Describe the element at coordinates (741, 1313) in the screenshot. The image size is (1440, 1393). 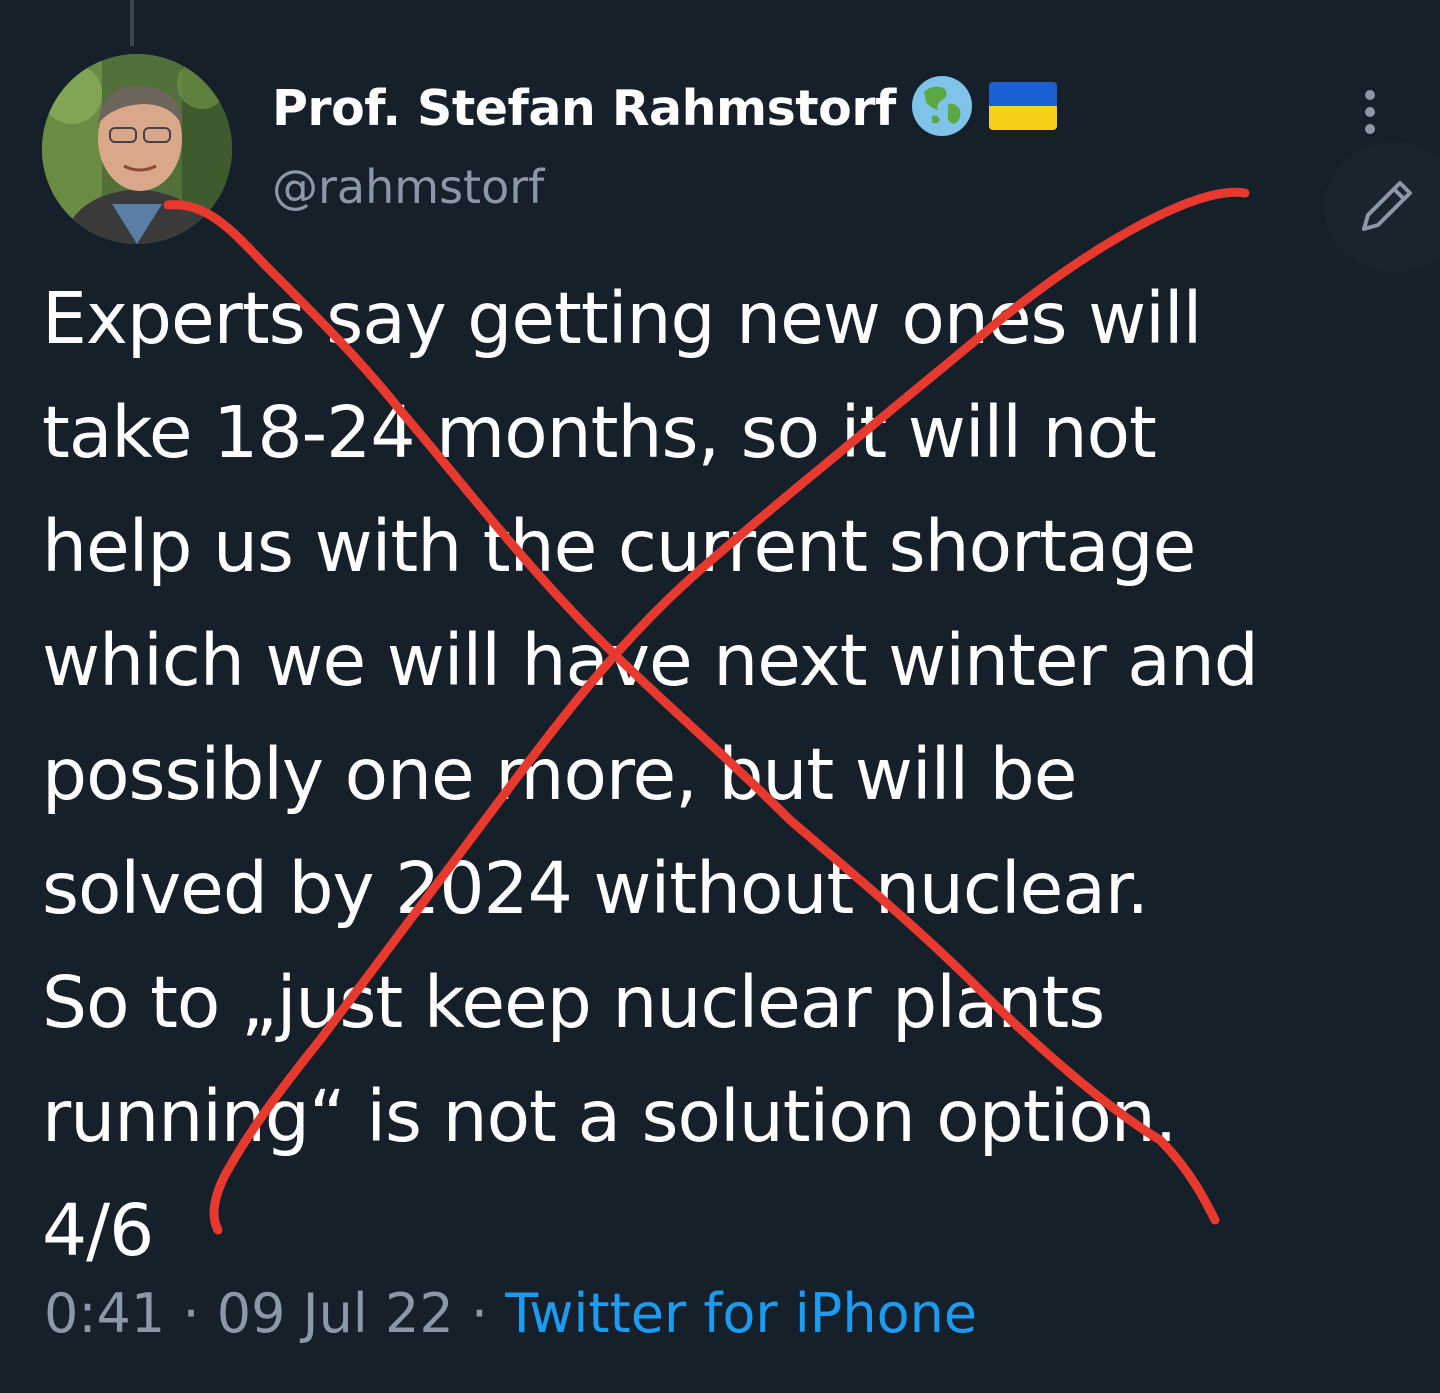
I see `tweet-source-link: Twitter for iPhone` at that location.